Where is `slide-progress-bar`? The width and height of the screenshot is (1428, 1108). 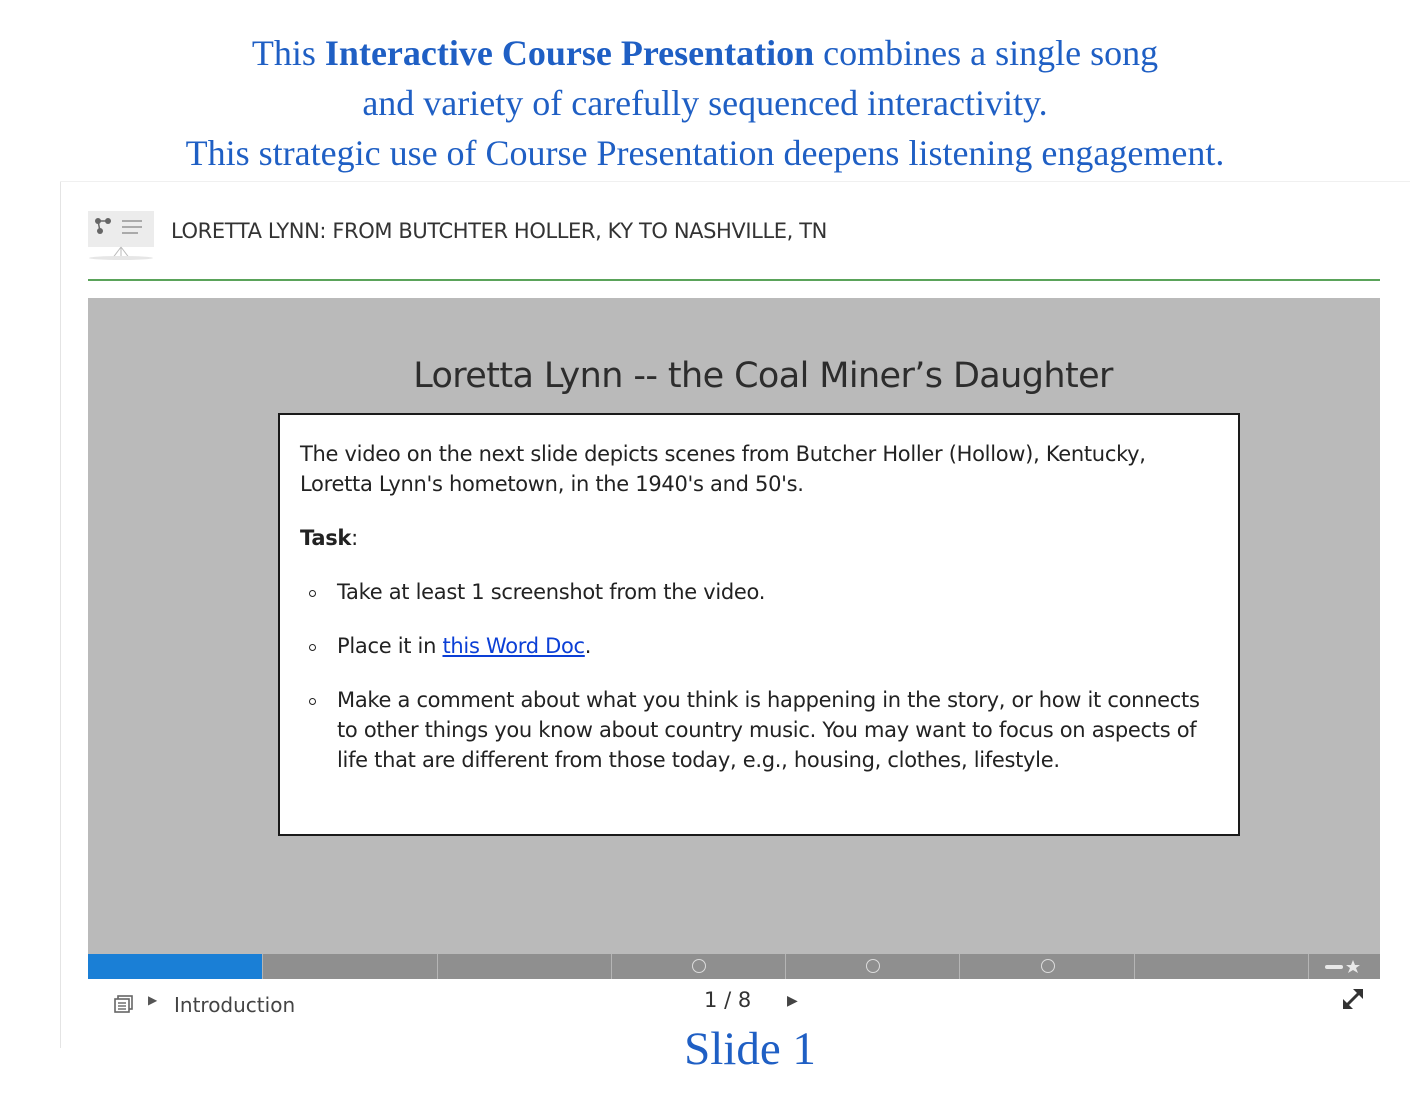 slide-progress-bar is located at coordinates (734, 966).